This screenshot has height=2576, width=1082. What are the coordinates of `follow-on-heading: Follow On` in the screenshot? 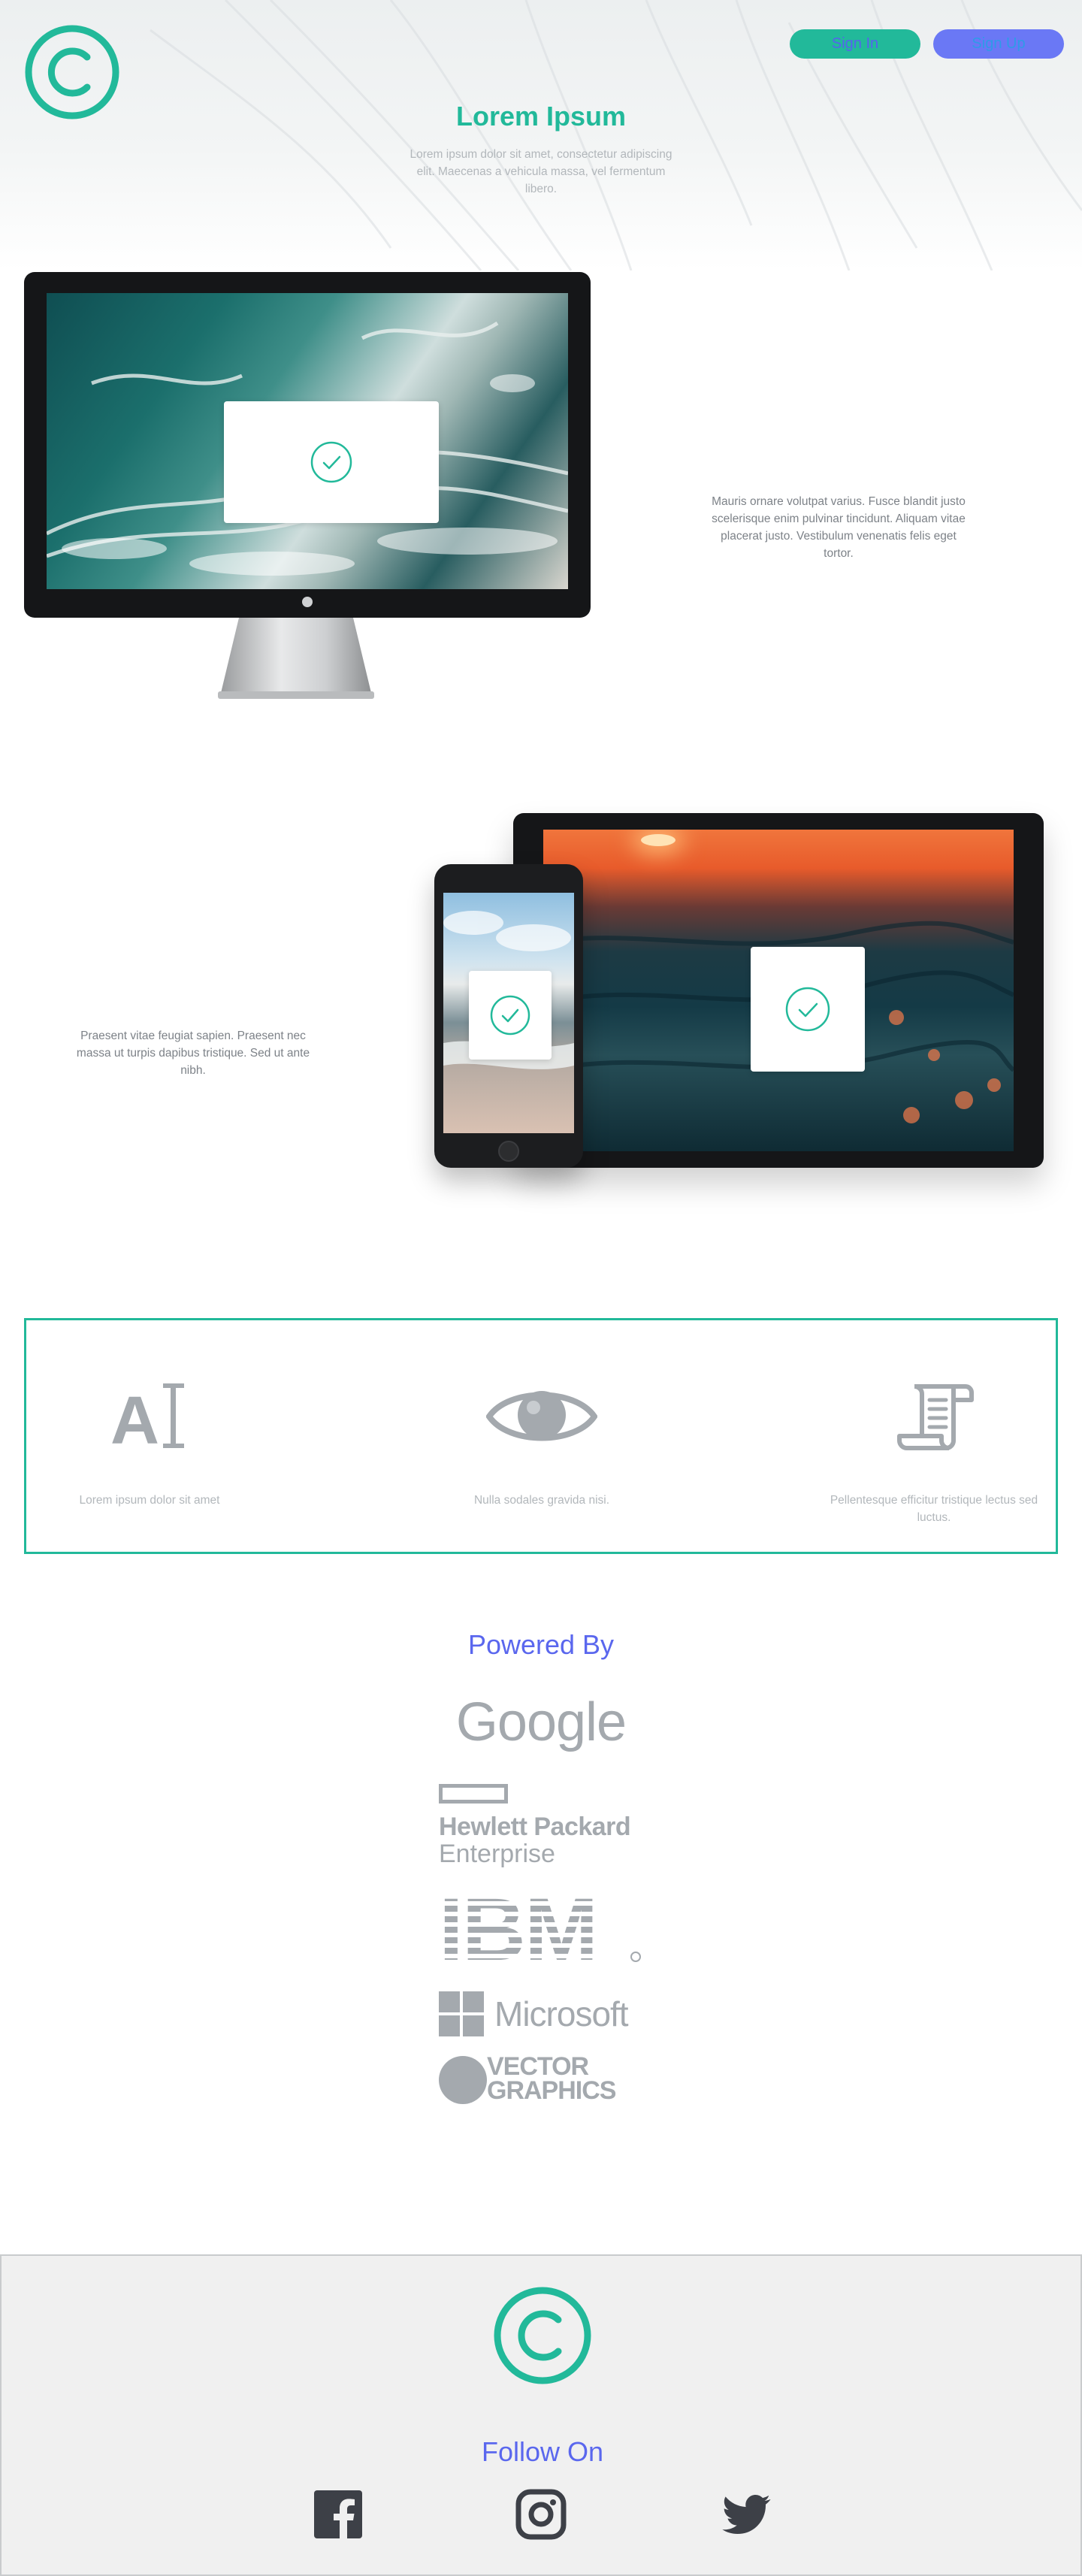 It's located at (542, 2452).